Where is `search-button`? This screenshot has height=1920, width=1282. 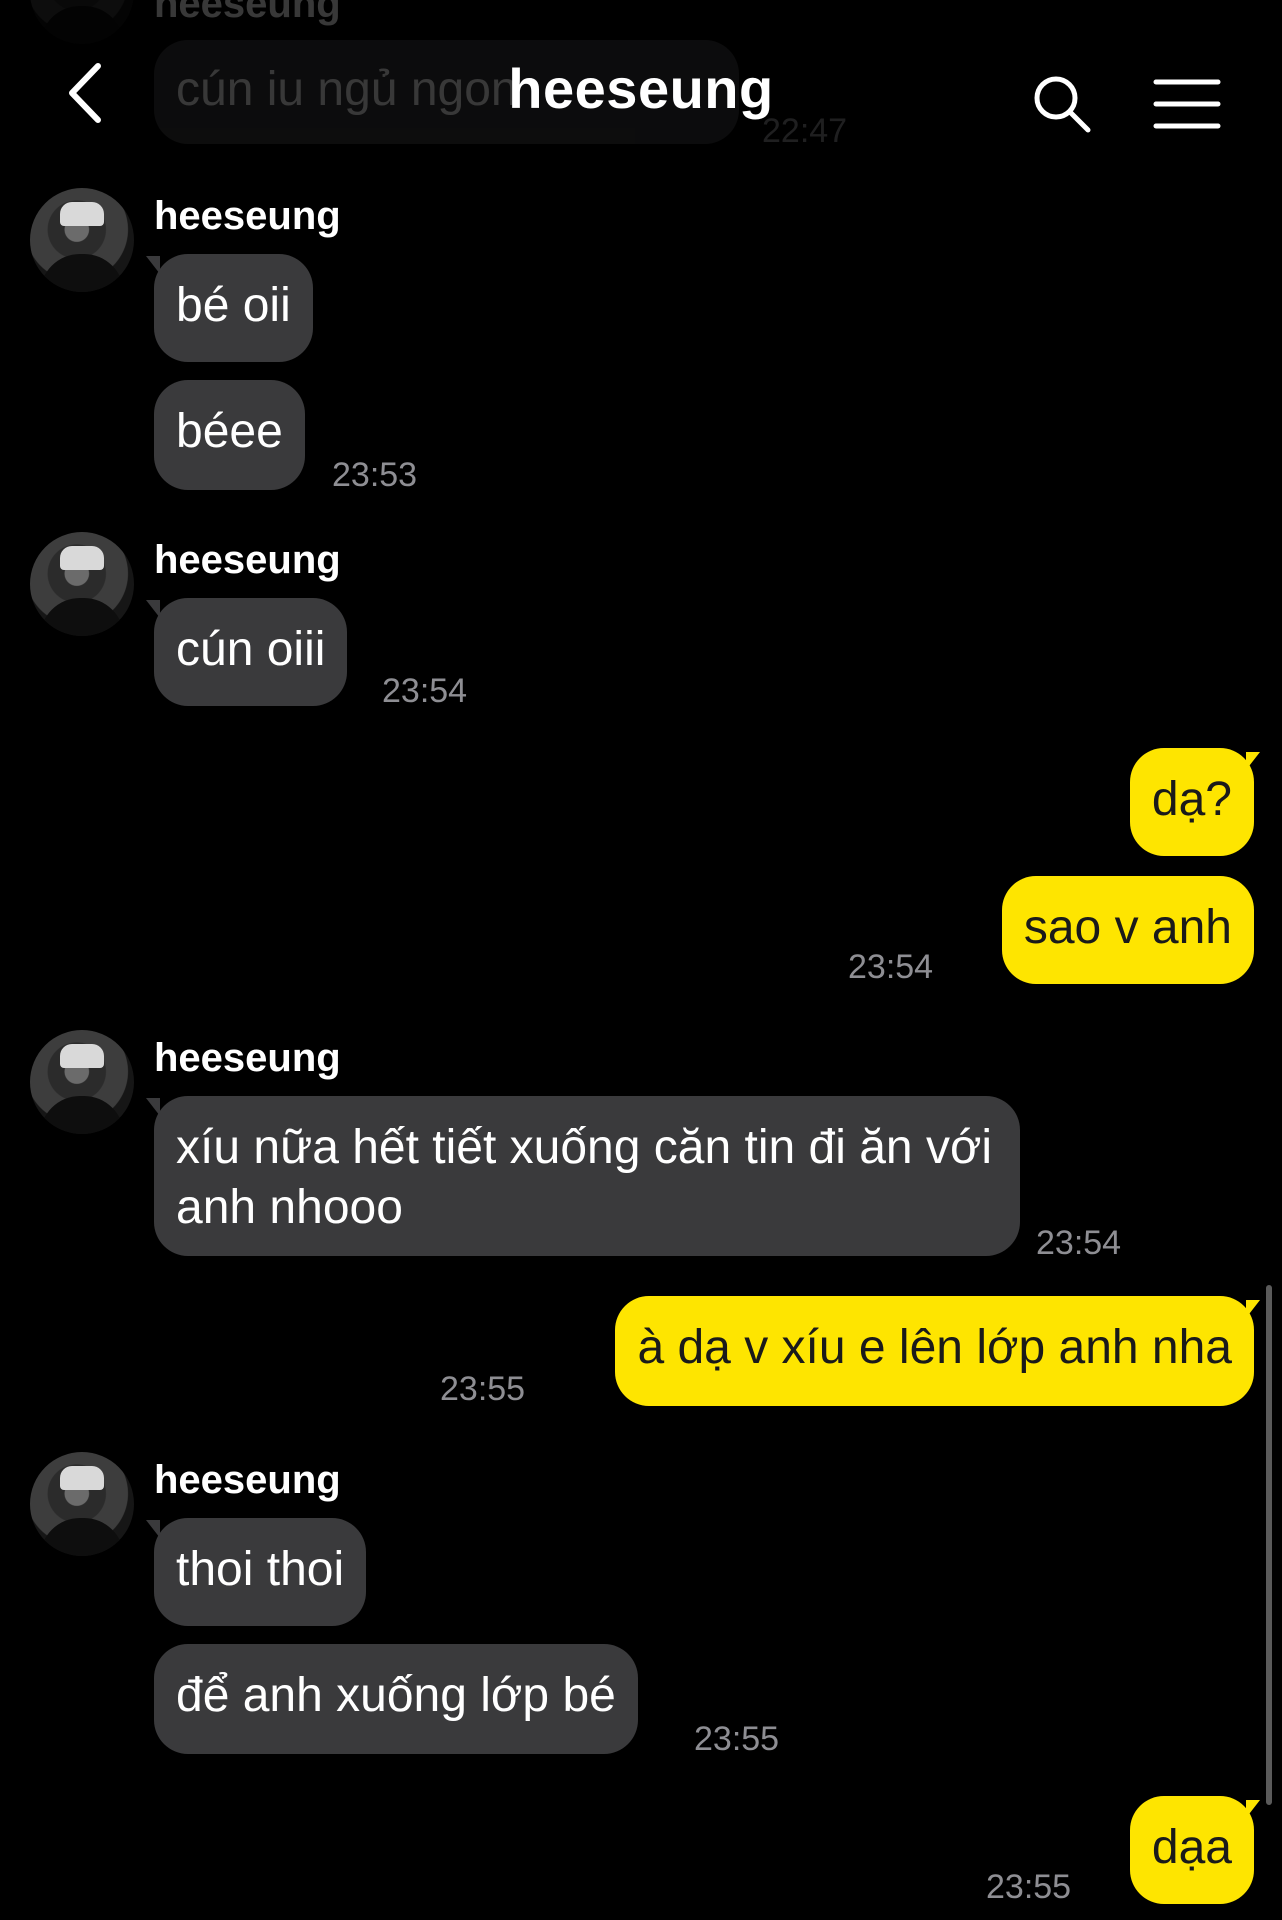
search-button is located at coordinates (1062, 104).